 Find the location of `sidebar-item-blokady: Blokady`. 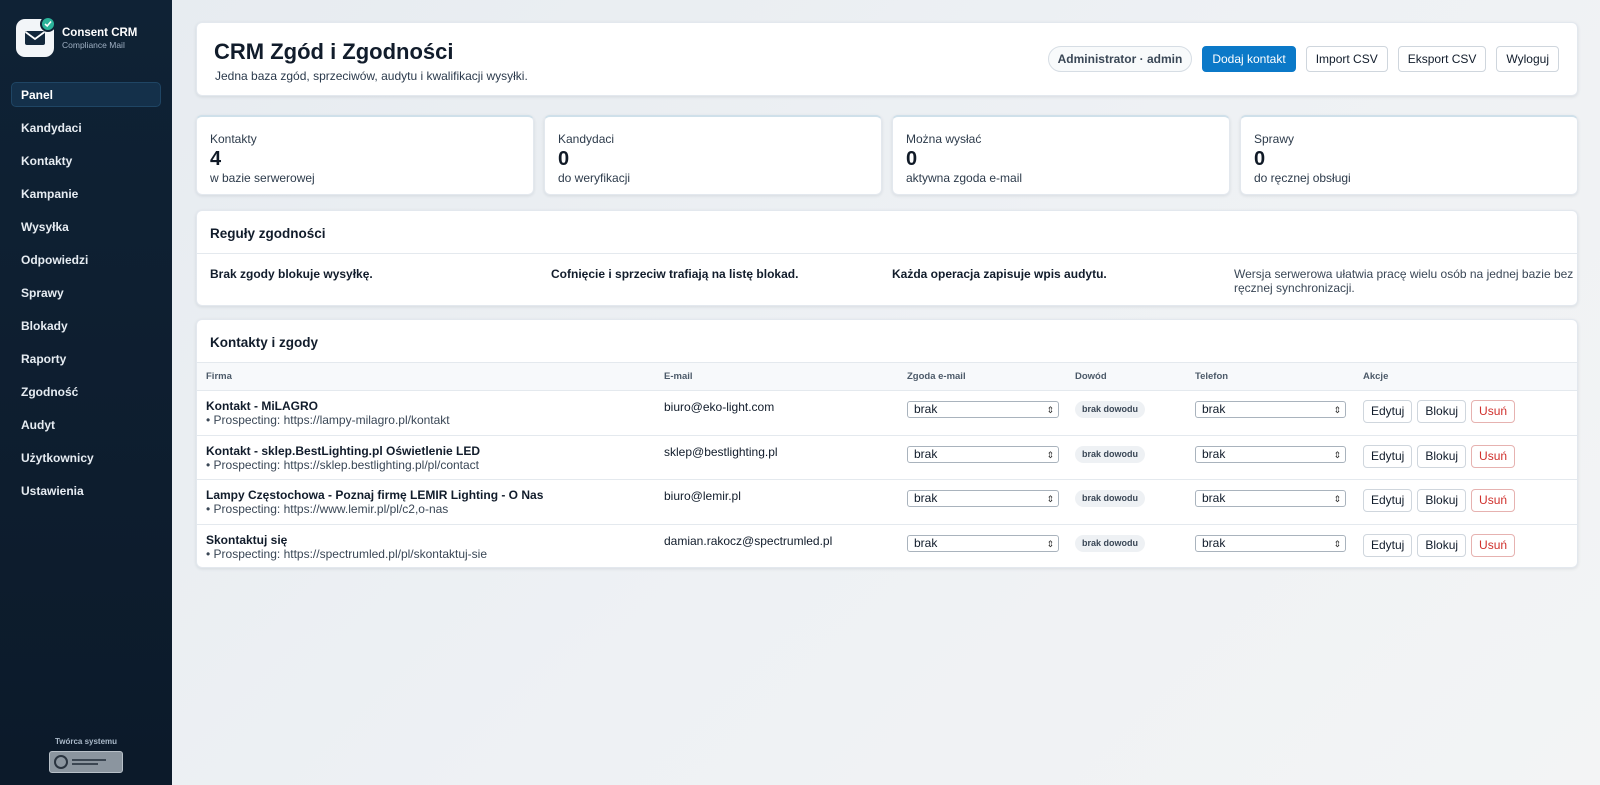

sidebar-item-blokady: Blokady is located at coordinates (86, 325).